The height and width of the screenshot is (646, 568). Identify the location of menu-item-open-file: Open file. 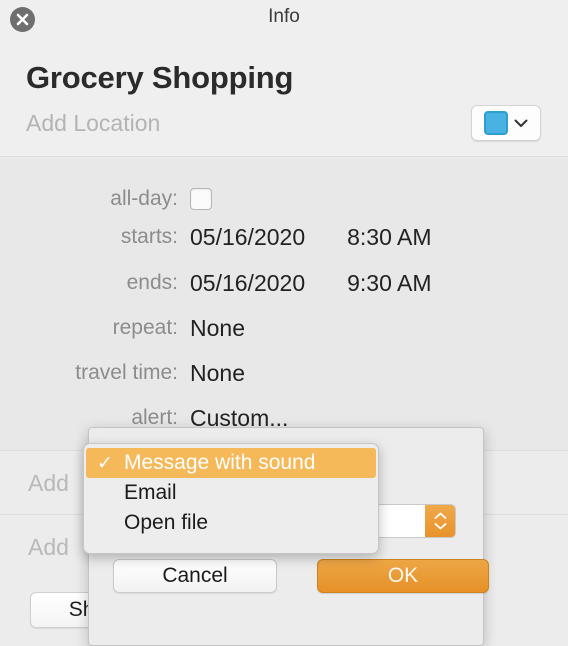
(231, 523).